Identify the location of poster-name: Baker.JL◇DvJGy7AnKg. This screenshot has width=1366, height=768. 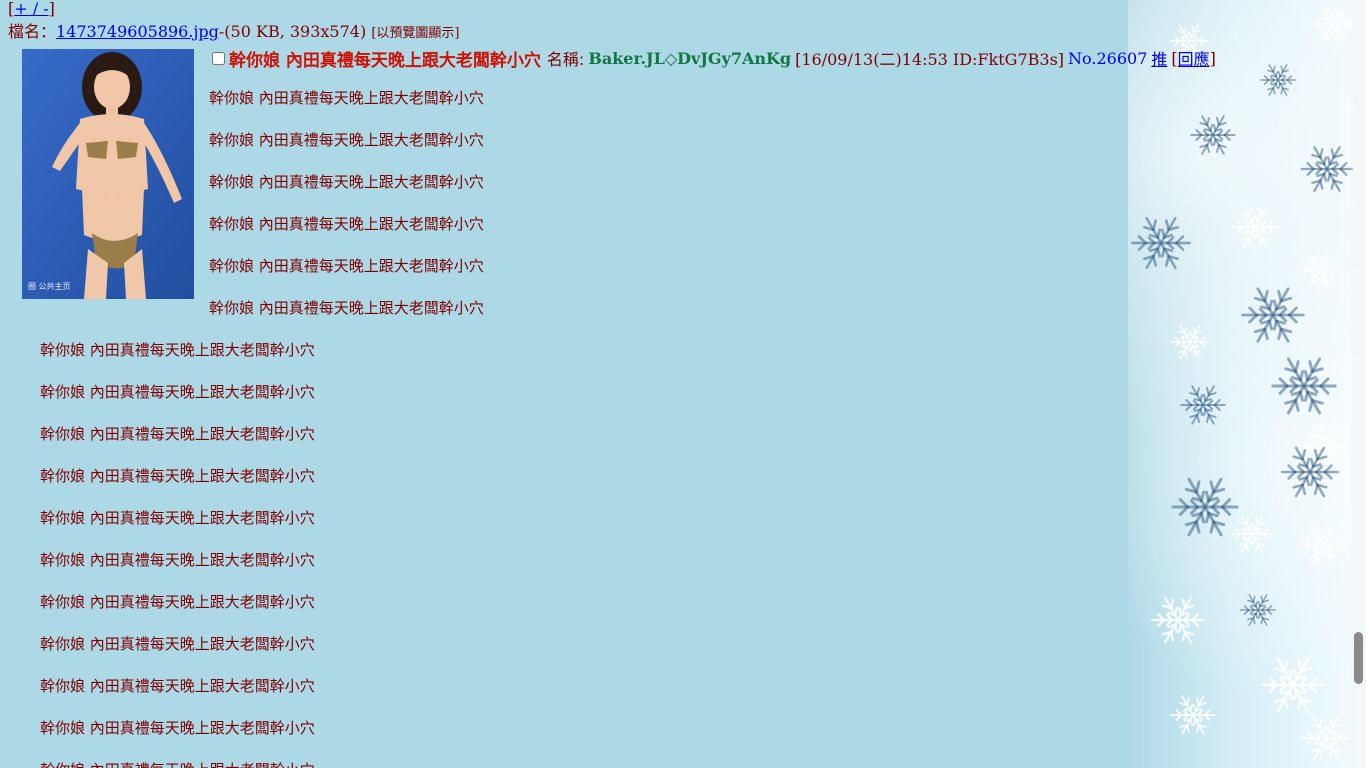
(690, 58).